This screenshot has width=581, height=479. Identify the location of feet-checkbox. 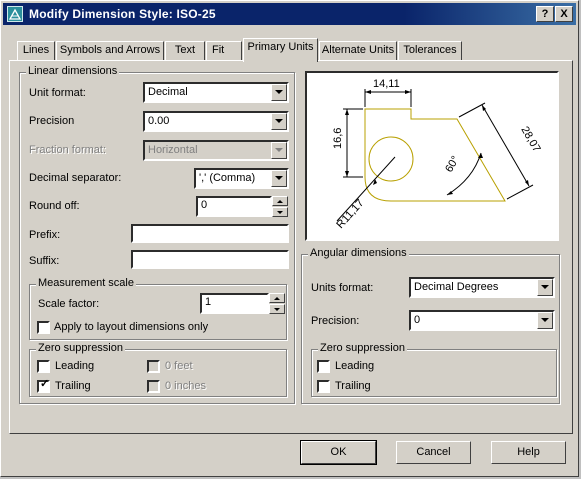
(153, 366).